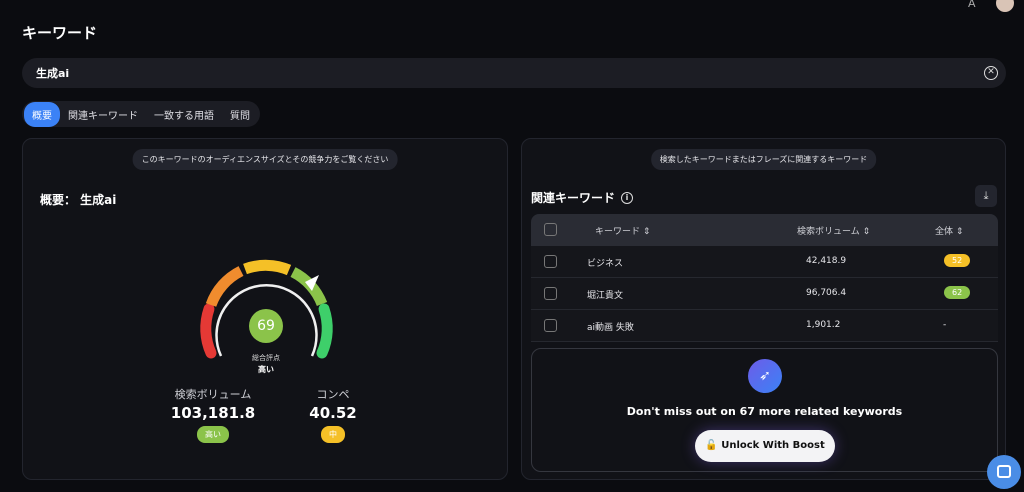 This screenshot has width=1024, height=492. What do you see at coordinates (333, 434) in the screenshot?
I see `competition-badge: 中` at bounding box center [333, 434].